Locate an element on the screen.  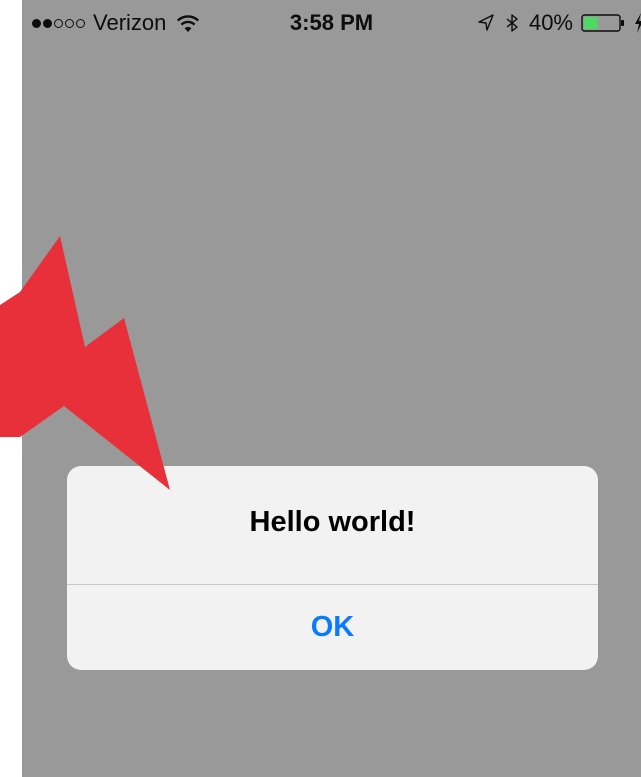
battery-icon is located at coordinates (602, 23).